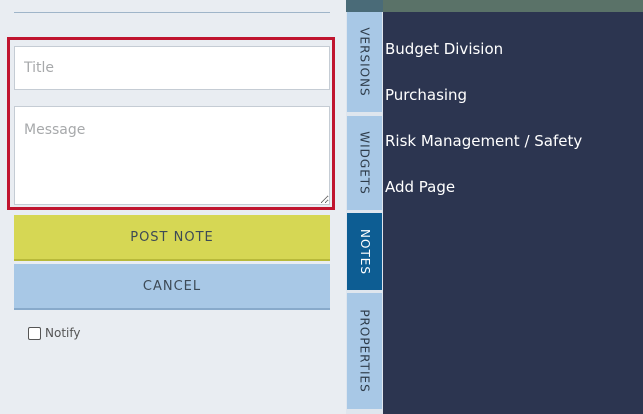 Image resolution: width=643 pixels, height=414 pixels. What do you see at coordinates (444, 49) in the screenshot?
I see `page-link-budget-division: Budget Division` at bounding box center [444, 49].